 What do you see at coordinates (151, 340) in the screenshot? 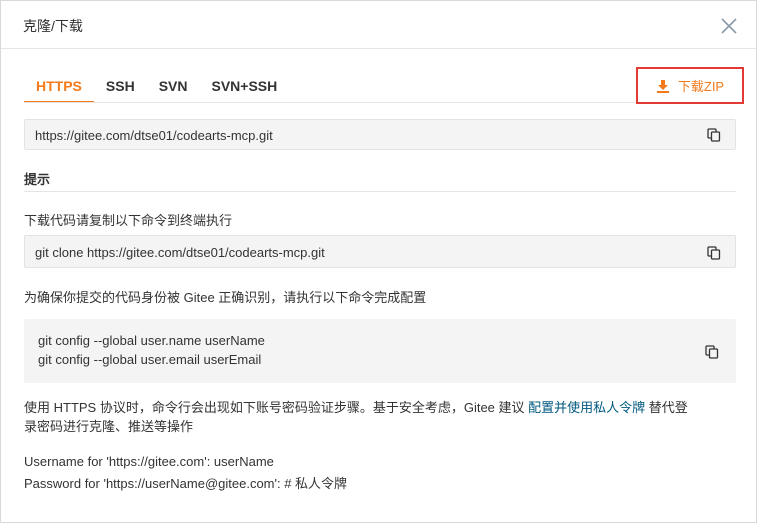
I see `config-line-1: git config --global user.name userName` at bounding box center [151, 340].